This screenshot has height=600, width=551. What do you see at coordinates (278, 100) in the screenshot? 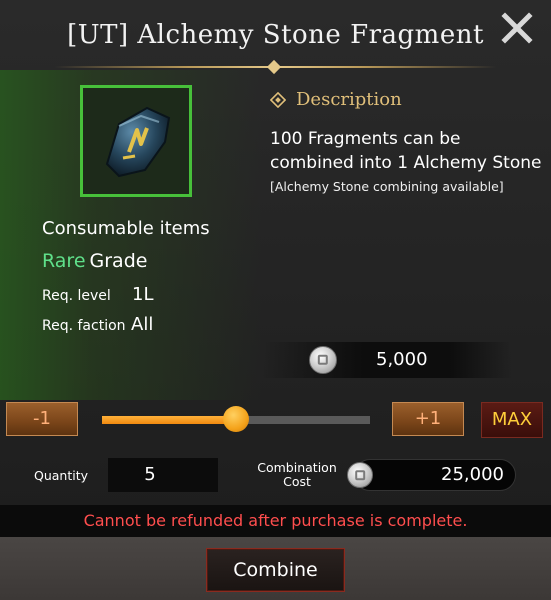
I see `diamond-bullet-icon` at bounding box center [278, 100].